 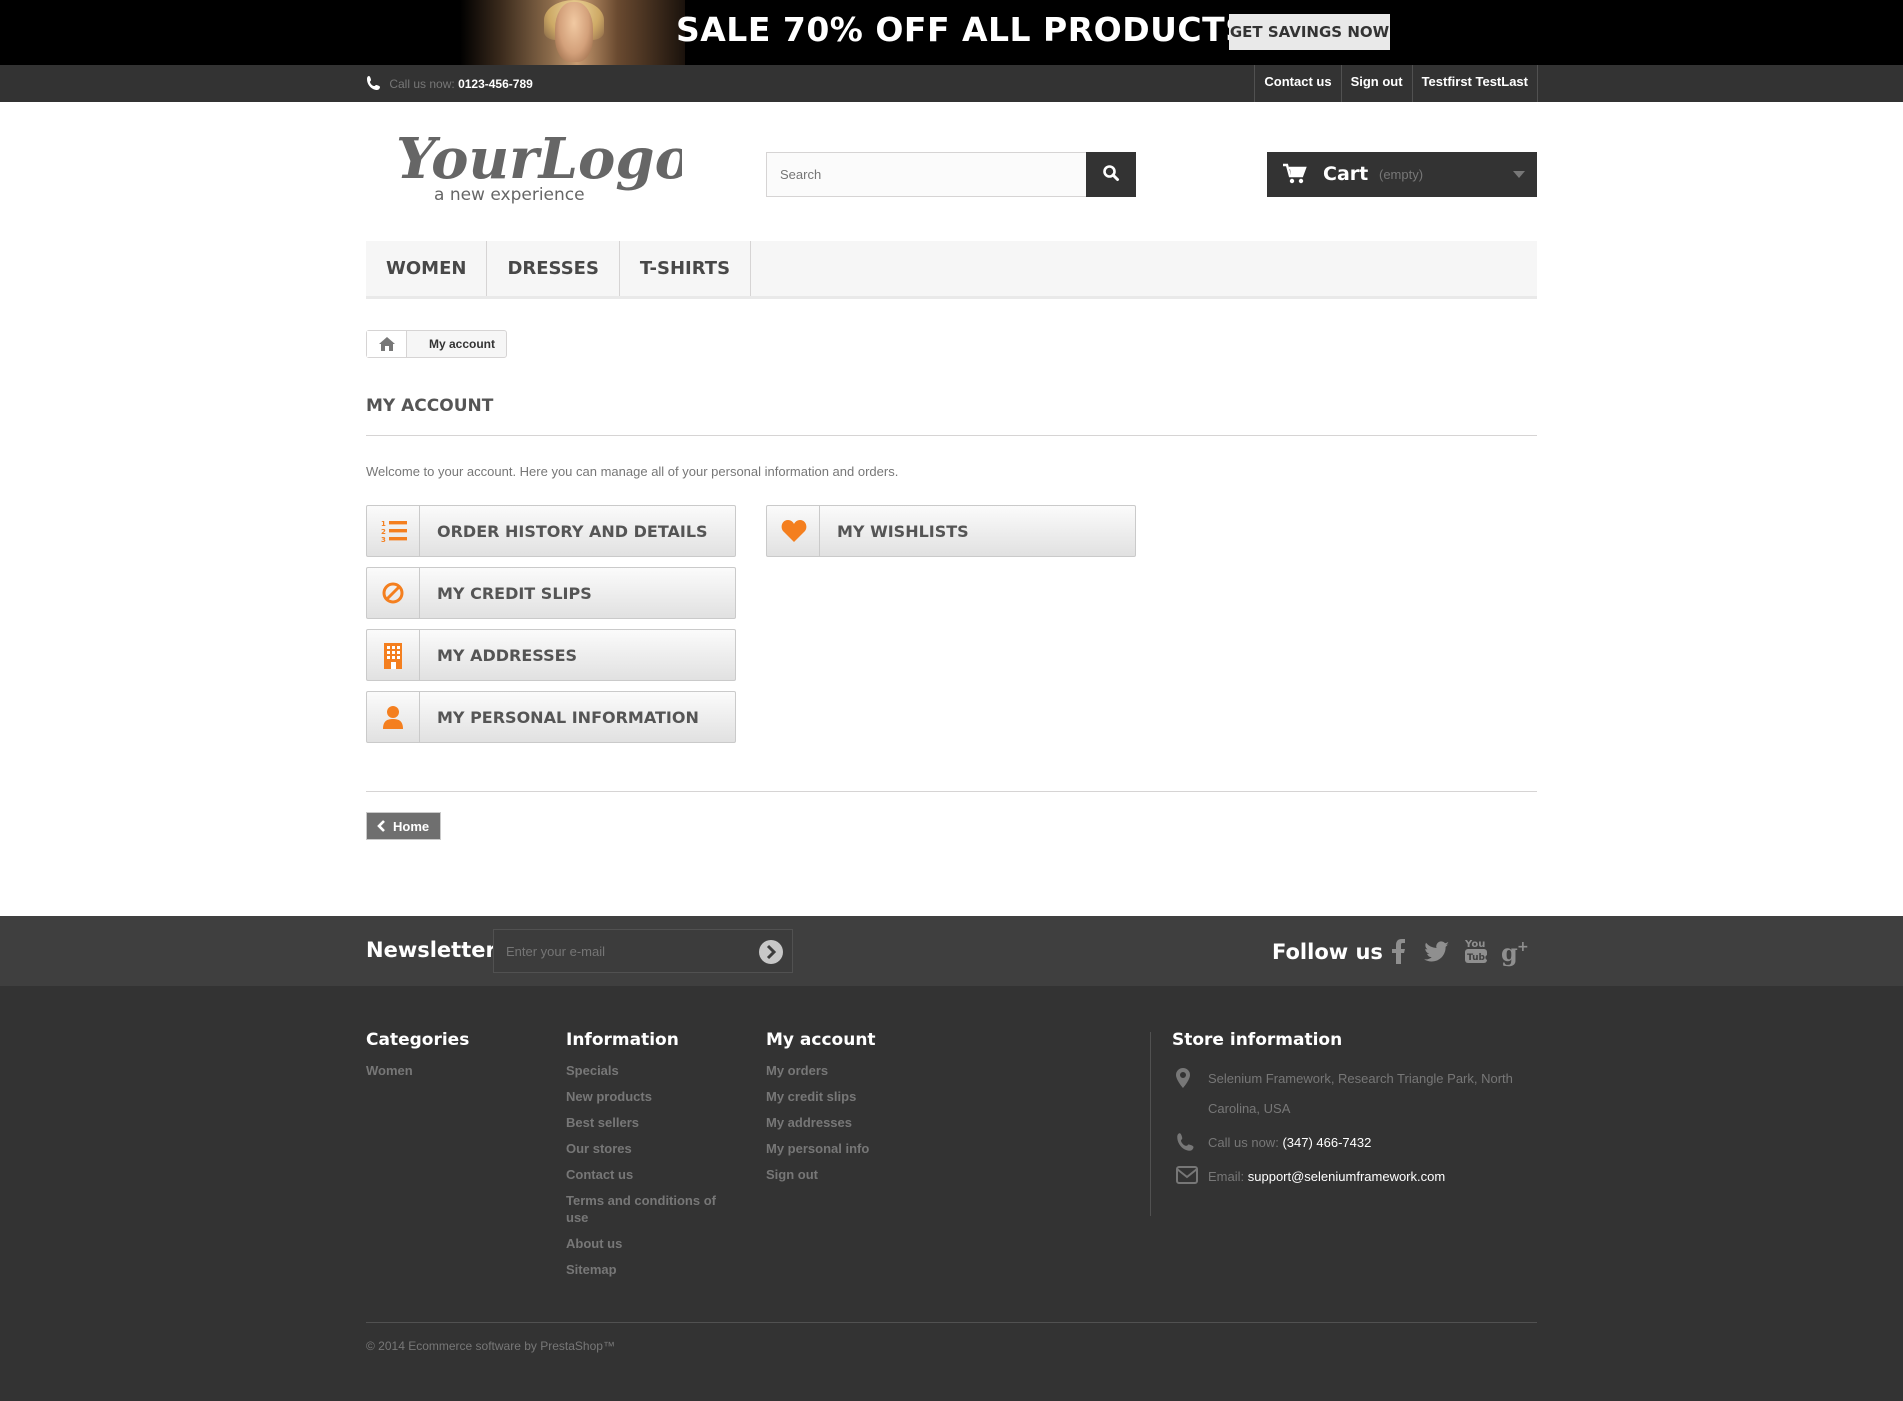 I want to click on footer-link-my-addresses: My addresses, so click(x=821, y=1122).